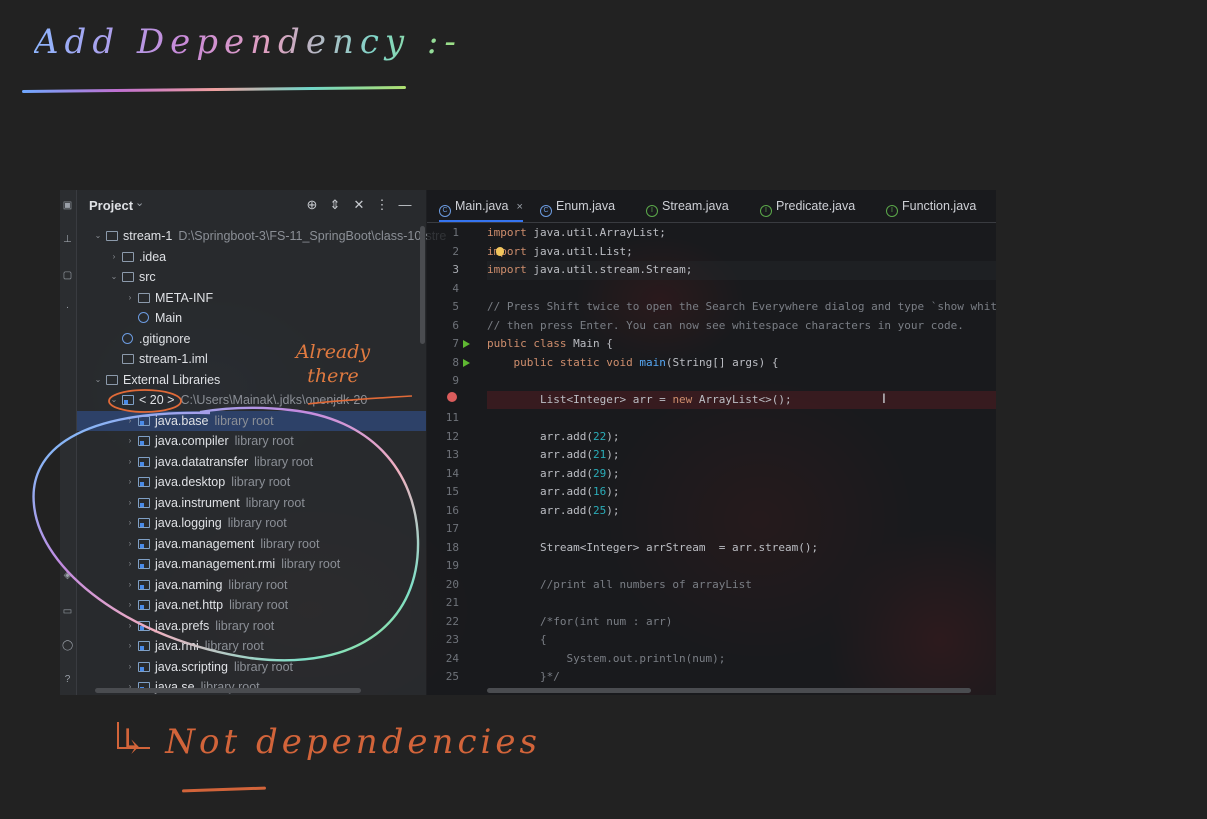  Describe the element at coordinates (931, 206) in the screenshot. I see `editor-tab: I Function.java` at that location.